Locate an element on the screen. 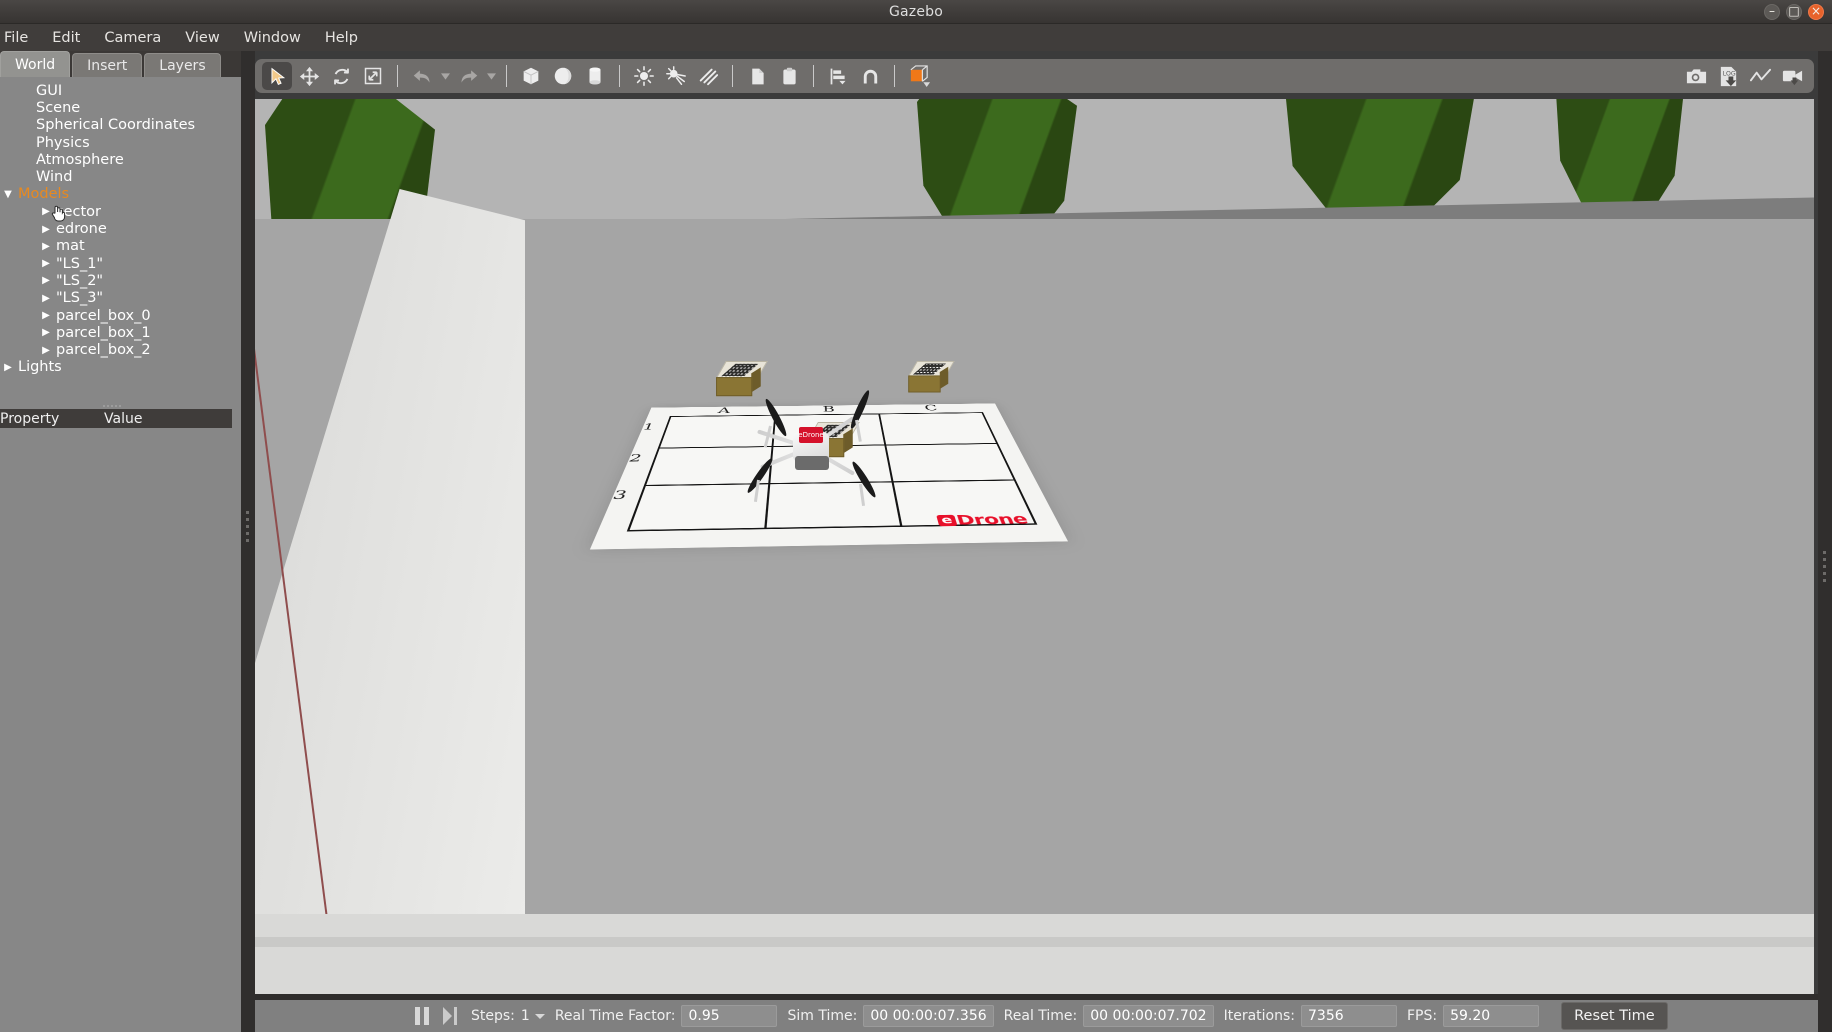  drone-edrone-logo: eDrone is located at coordinates (811, 435).